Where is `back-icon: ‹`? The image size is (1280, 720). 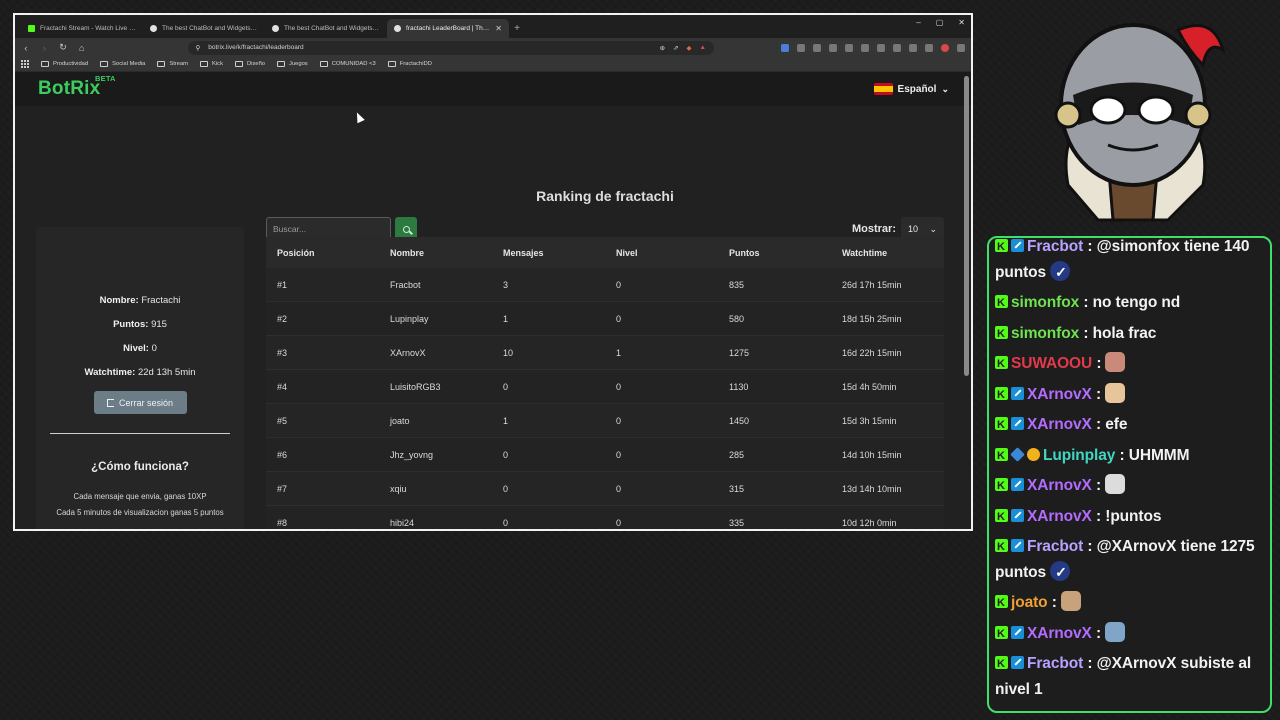 back-icon: ‹ is located at coordinates (26, 48).